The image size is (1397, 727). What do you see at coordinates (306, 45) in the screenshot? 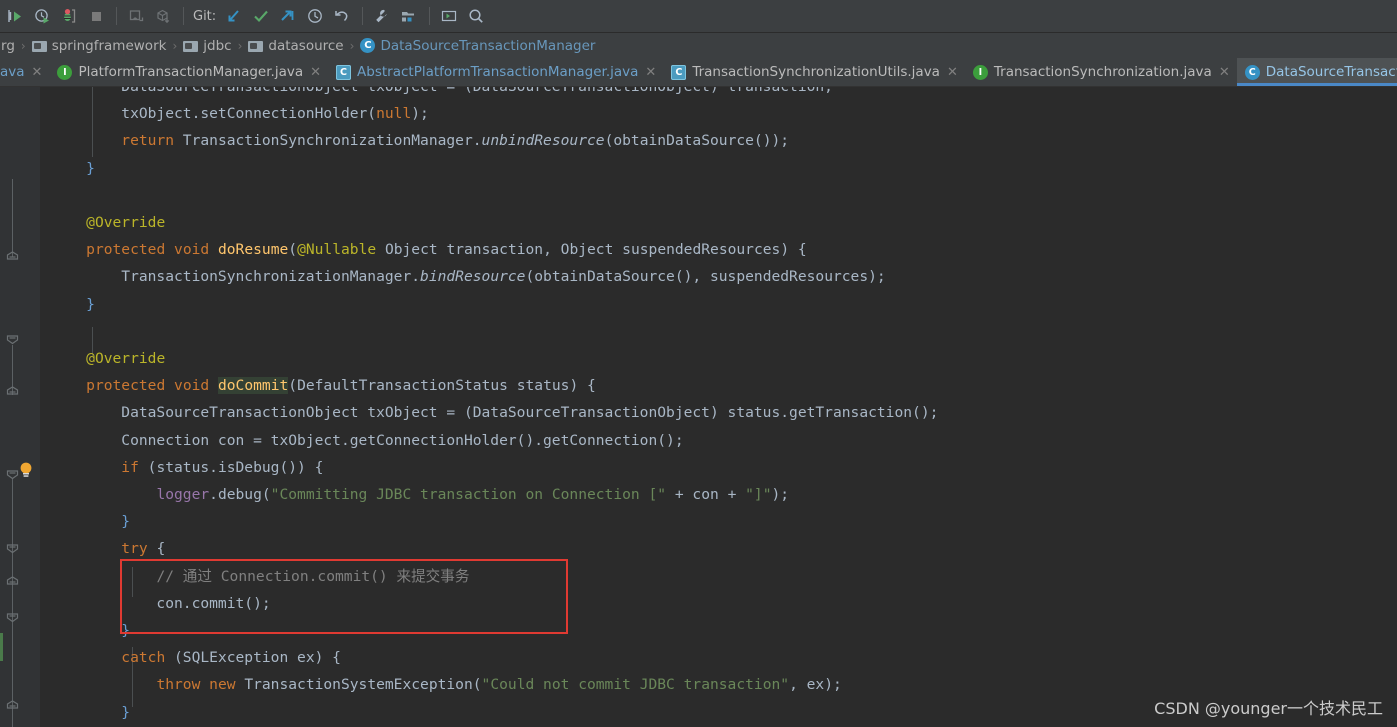
I see `breadcrumb-label: datasource` at bounding box center [306, 45].